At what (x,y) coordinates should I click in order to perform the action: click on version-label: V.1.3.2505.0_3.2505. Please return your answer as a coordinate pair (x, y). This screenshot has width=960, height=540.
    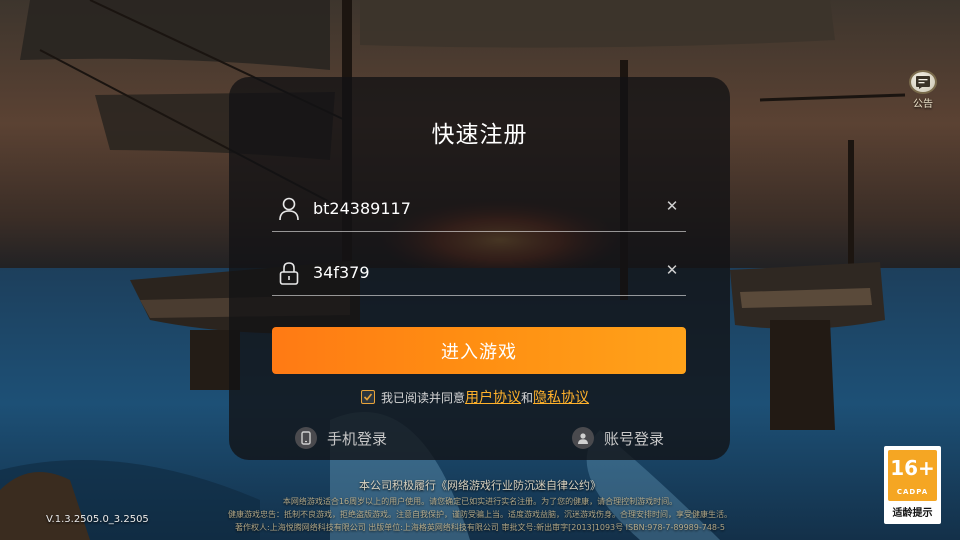
    Looking at the image, I should click on (97, 519).